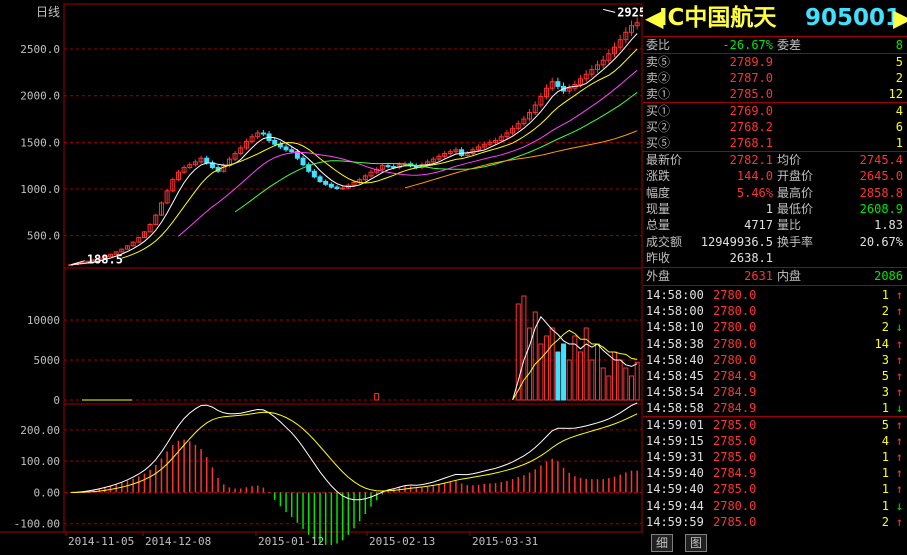 This screenshot has width=907, height=555. Describe the element at coordinates (658, 111) in the screenshot. I see `buy-level-label: 买①` at that location.